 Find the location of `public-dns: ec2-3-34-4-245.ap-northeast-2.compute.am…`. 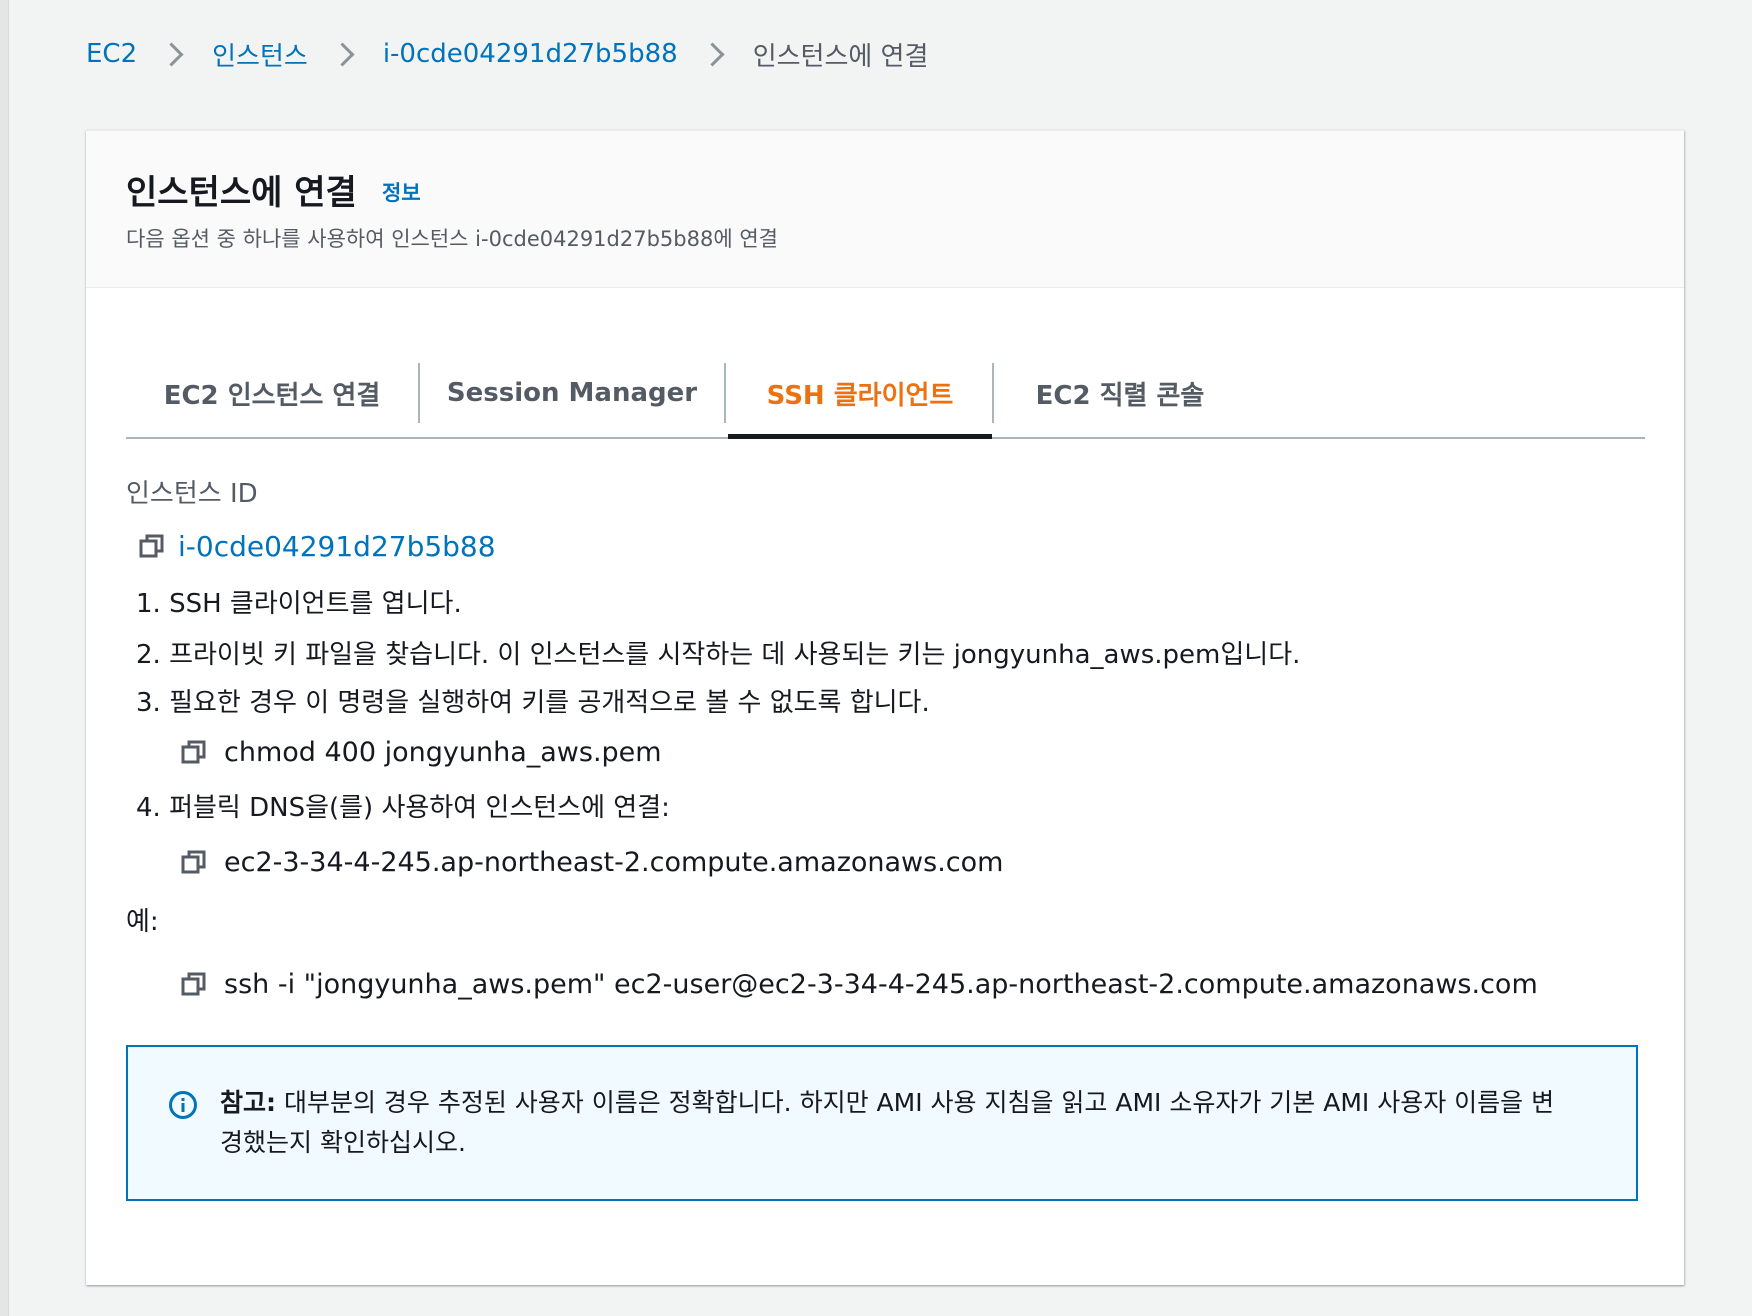

public-dns: ec2-3-34-4-245.ap-northeast-2.compute.am… is located at coordinates (614, 862).